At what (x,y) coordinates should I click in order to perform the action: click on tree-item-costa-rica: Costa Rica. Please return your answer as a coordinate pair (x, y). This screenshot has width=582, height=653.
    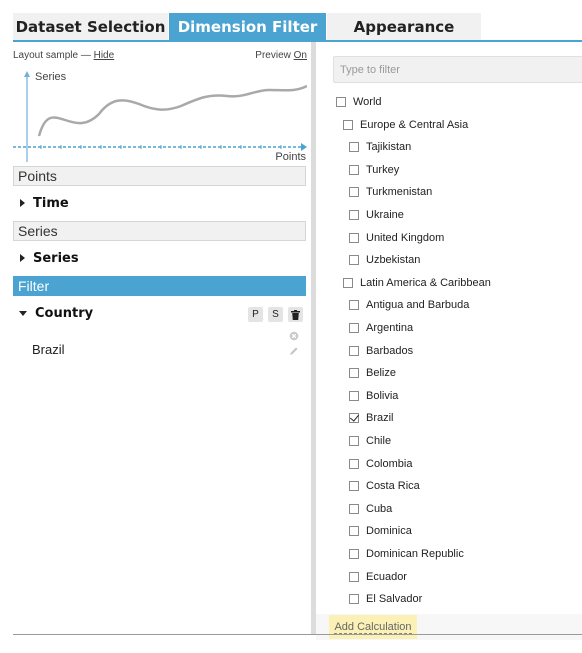
    Looking at the image, I should click on (384, 486).